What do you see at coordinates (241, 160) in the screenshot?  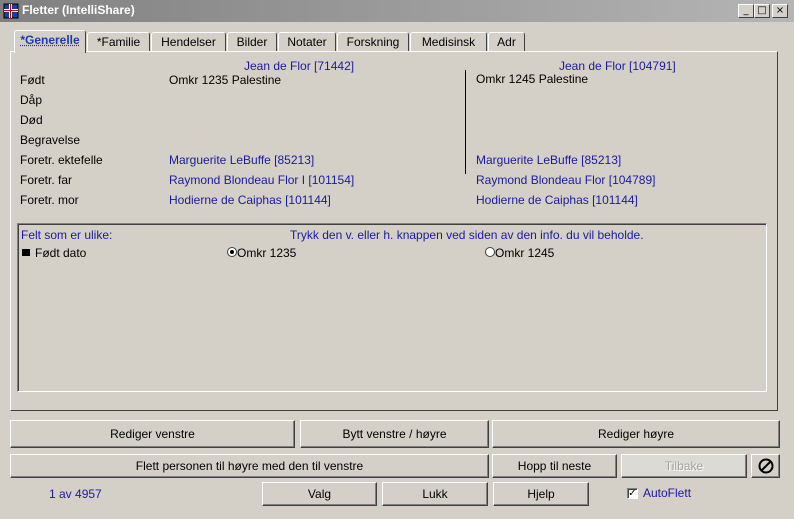 I see `left-spouse-link: Marguerite LeBuffe [85213]` at bounding box center [241, 160].